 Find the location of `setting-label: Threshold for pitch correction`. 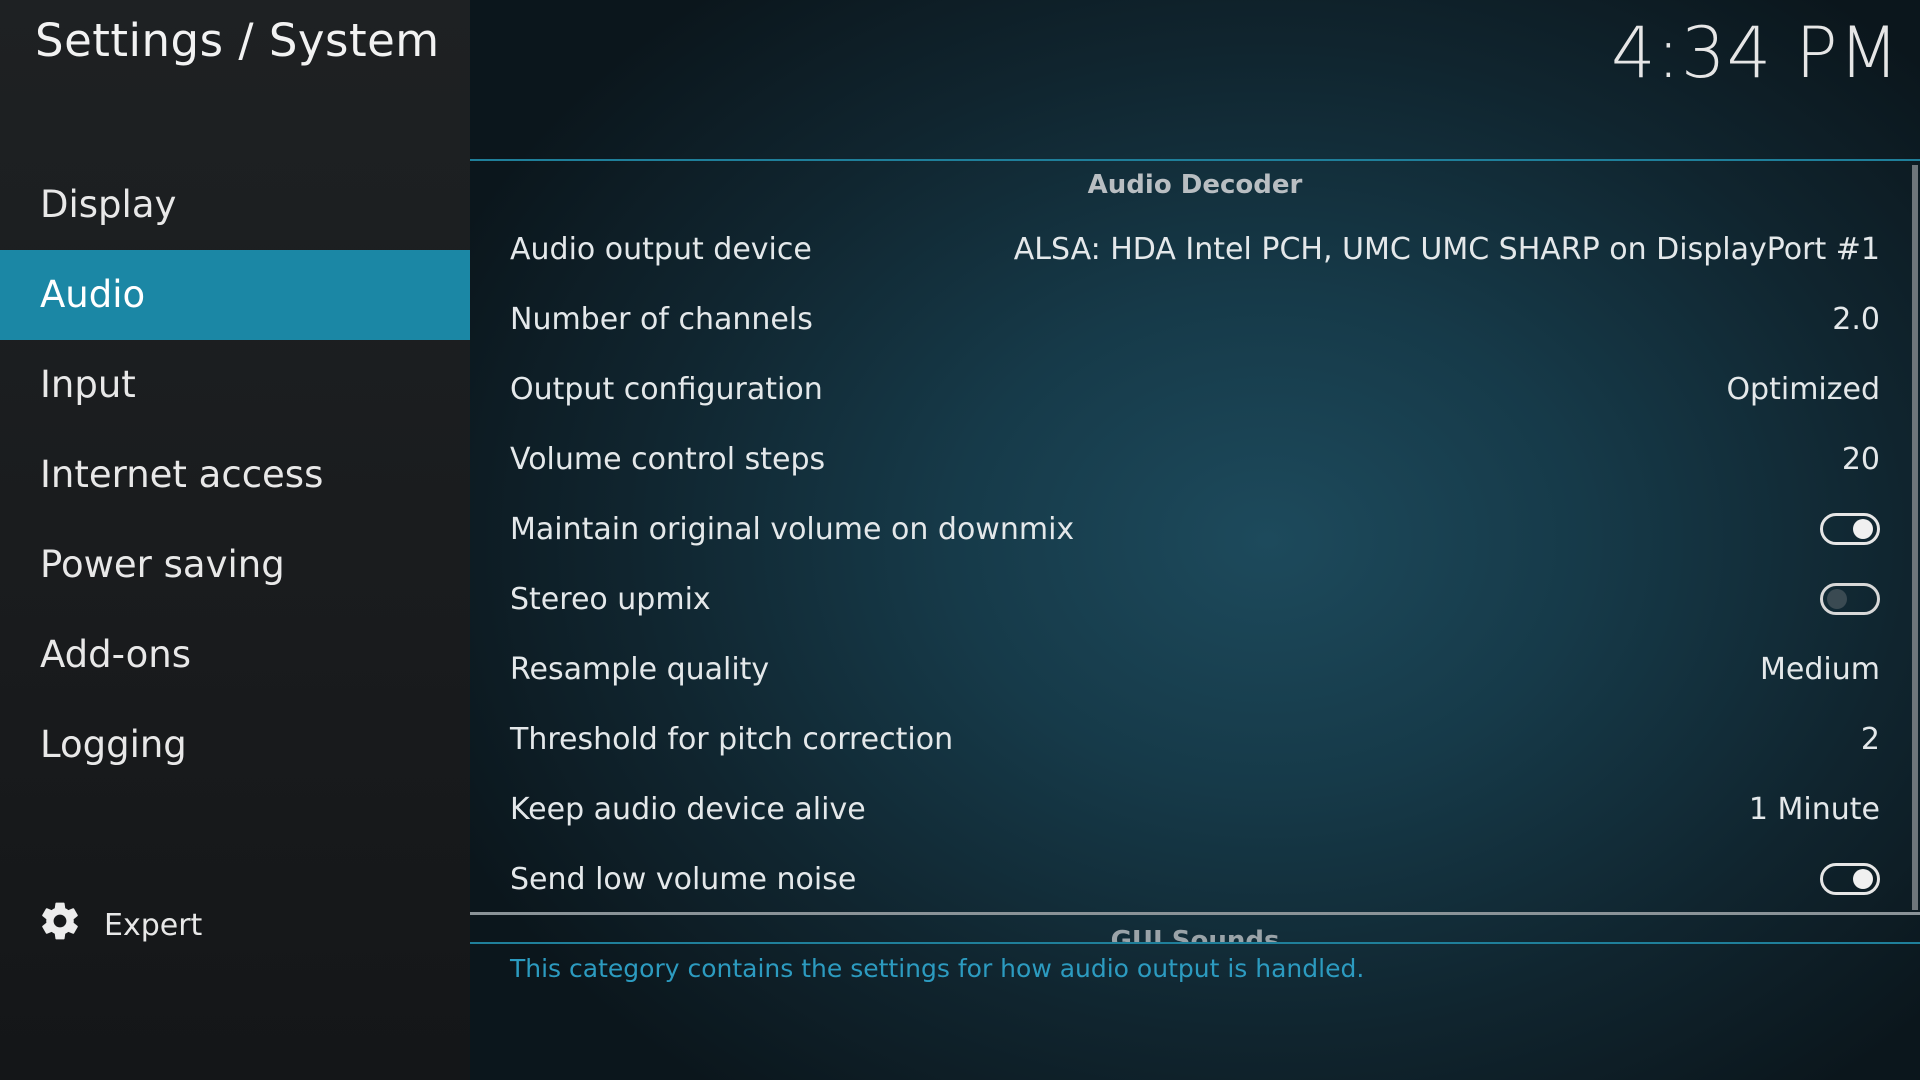

setting-label: Threshold for pitch correction is located at coordinates (732, 739).